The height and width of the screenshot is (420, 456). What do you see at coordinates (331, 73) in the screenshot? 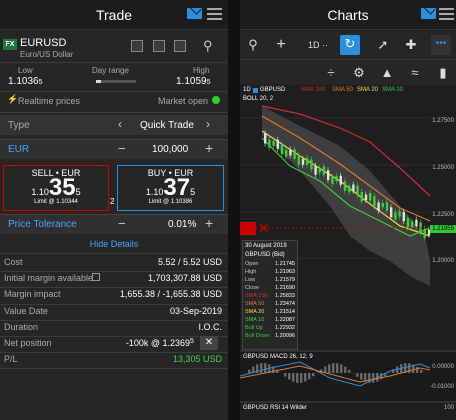
I see `split-icon: ÷` at bounding box center [331, 73].